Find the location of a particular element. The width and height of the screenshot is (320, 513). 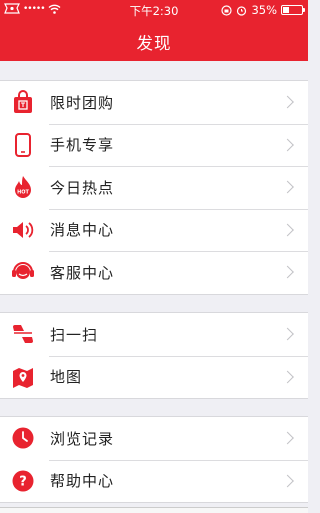

clock-icon is located at coordinates (23, 438).